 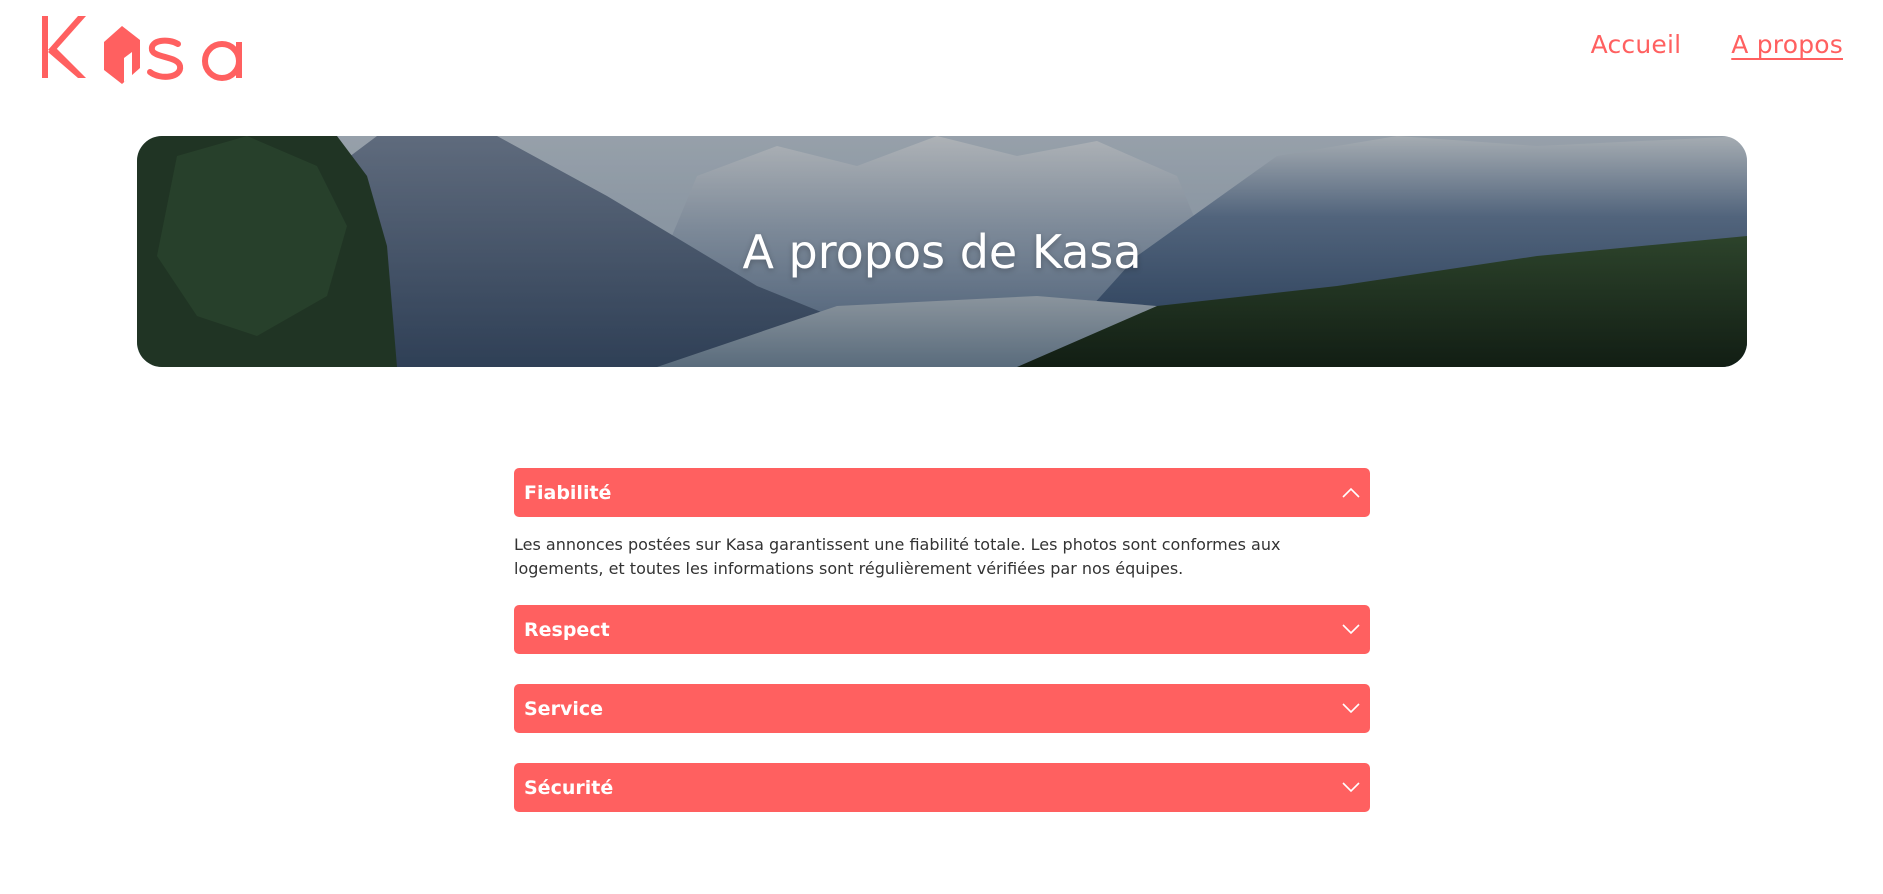 I want to click on nav-link-accueil: Accueil, so click(x=1636, y=44).